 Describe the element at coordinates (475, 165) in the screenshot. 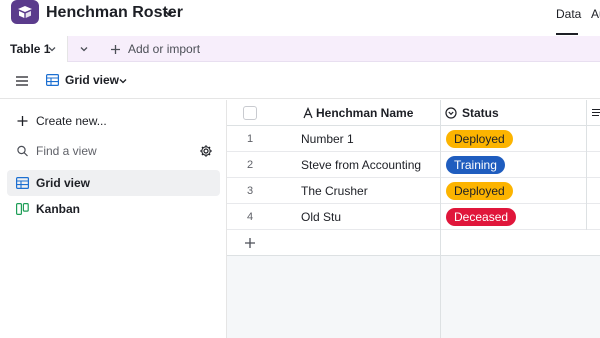

I see `status-badge: Training` at that location.